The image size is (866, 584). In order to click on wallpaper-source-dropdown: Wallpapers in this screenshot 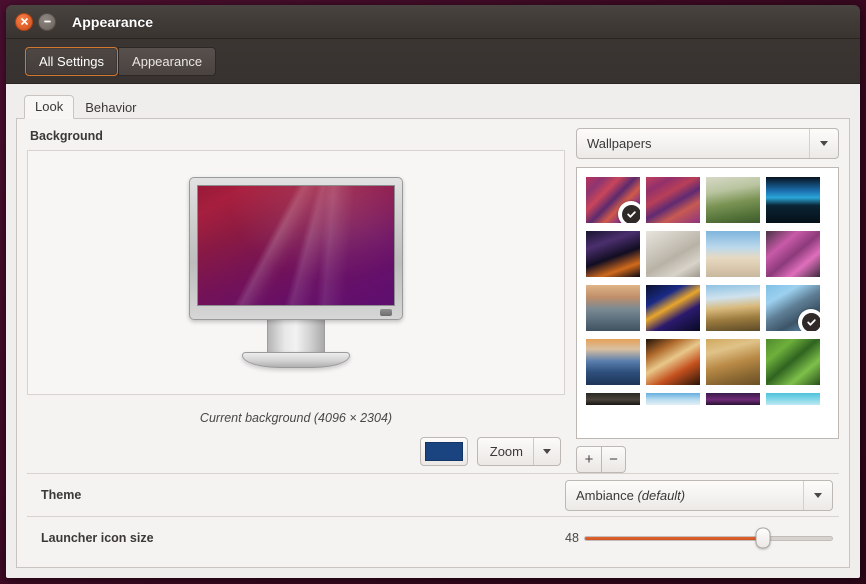, I will do `click(707, 143)`.